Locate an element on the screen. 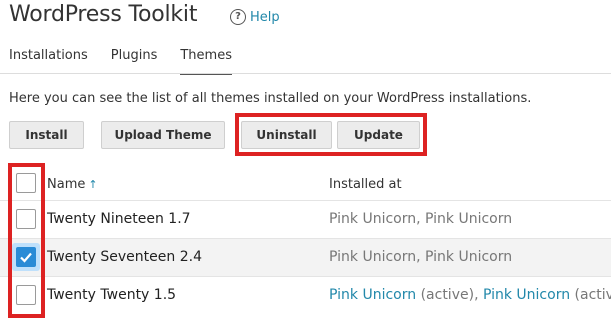 This screenshot has height=320, width=611. page-title: WordPress Toolkit is located at coordinates (103, 14).